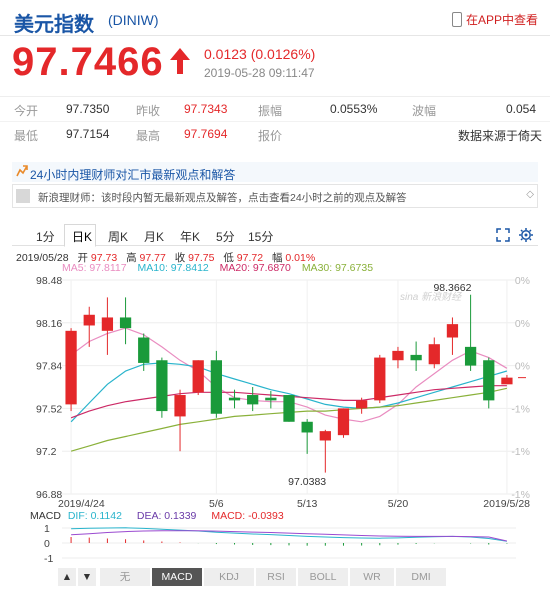 The width and height of the screenshot is (550, 590). What do you see at coordinates (132, 174) in the screenshot?
I see `advisor-news-title: 24小时内理财师对汇市最新观点和解答` at bounding box center [132, 174].